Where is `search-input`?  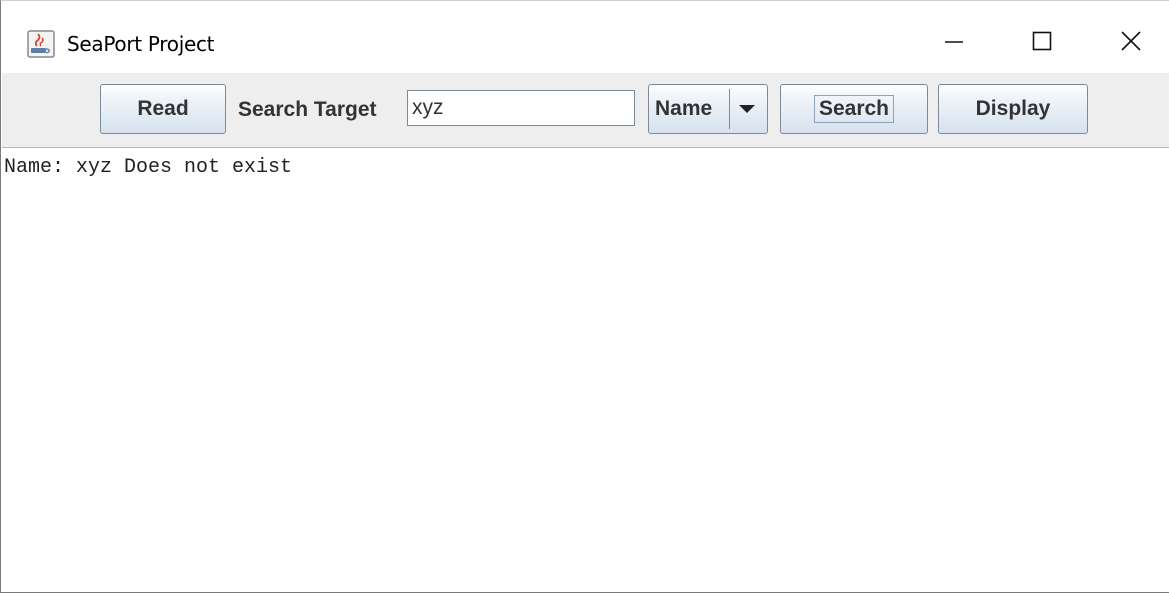
search-input is located at coordinates (521, 108).